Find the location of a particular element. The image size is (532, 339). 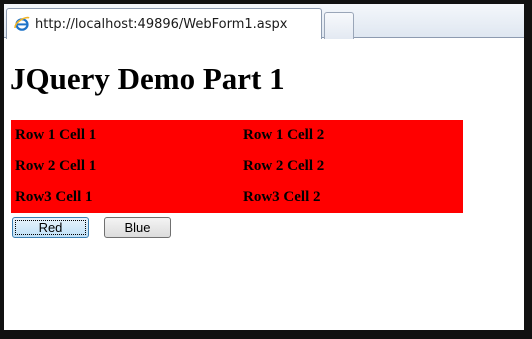

table-cell: Row 1 Cell 1 is located at coordinates (56, 135).